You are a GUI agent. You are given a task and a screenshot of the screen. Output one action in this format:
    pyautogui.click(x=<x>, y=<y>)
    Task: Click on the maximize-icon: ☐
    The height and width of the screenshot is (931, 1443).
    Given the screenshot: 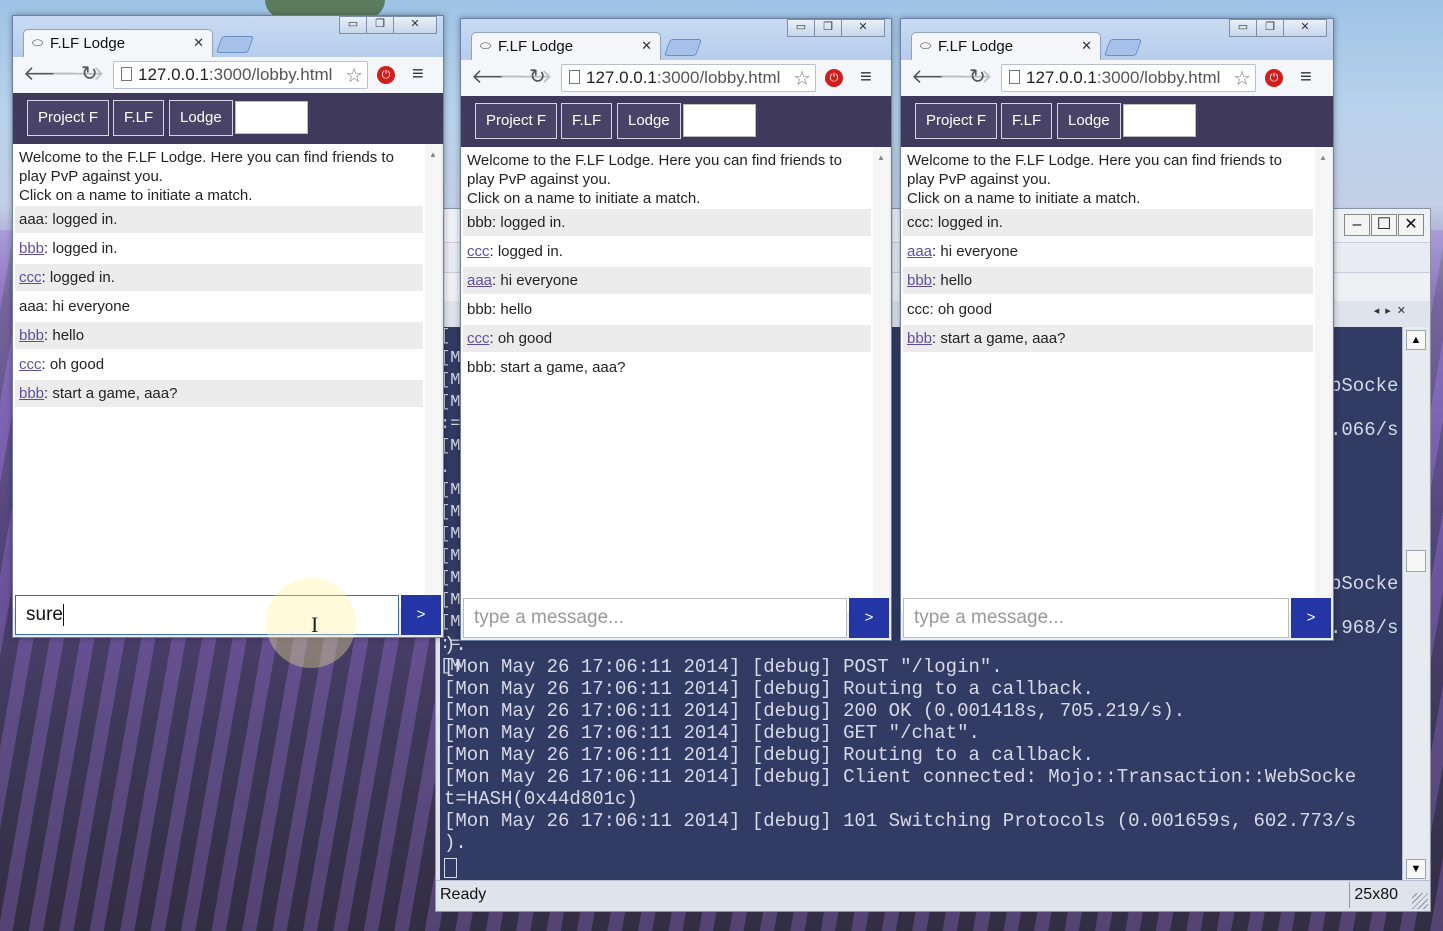 What is the action you would take?
    pyautogui.click(x=1384, y=225)
    